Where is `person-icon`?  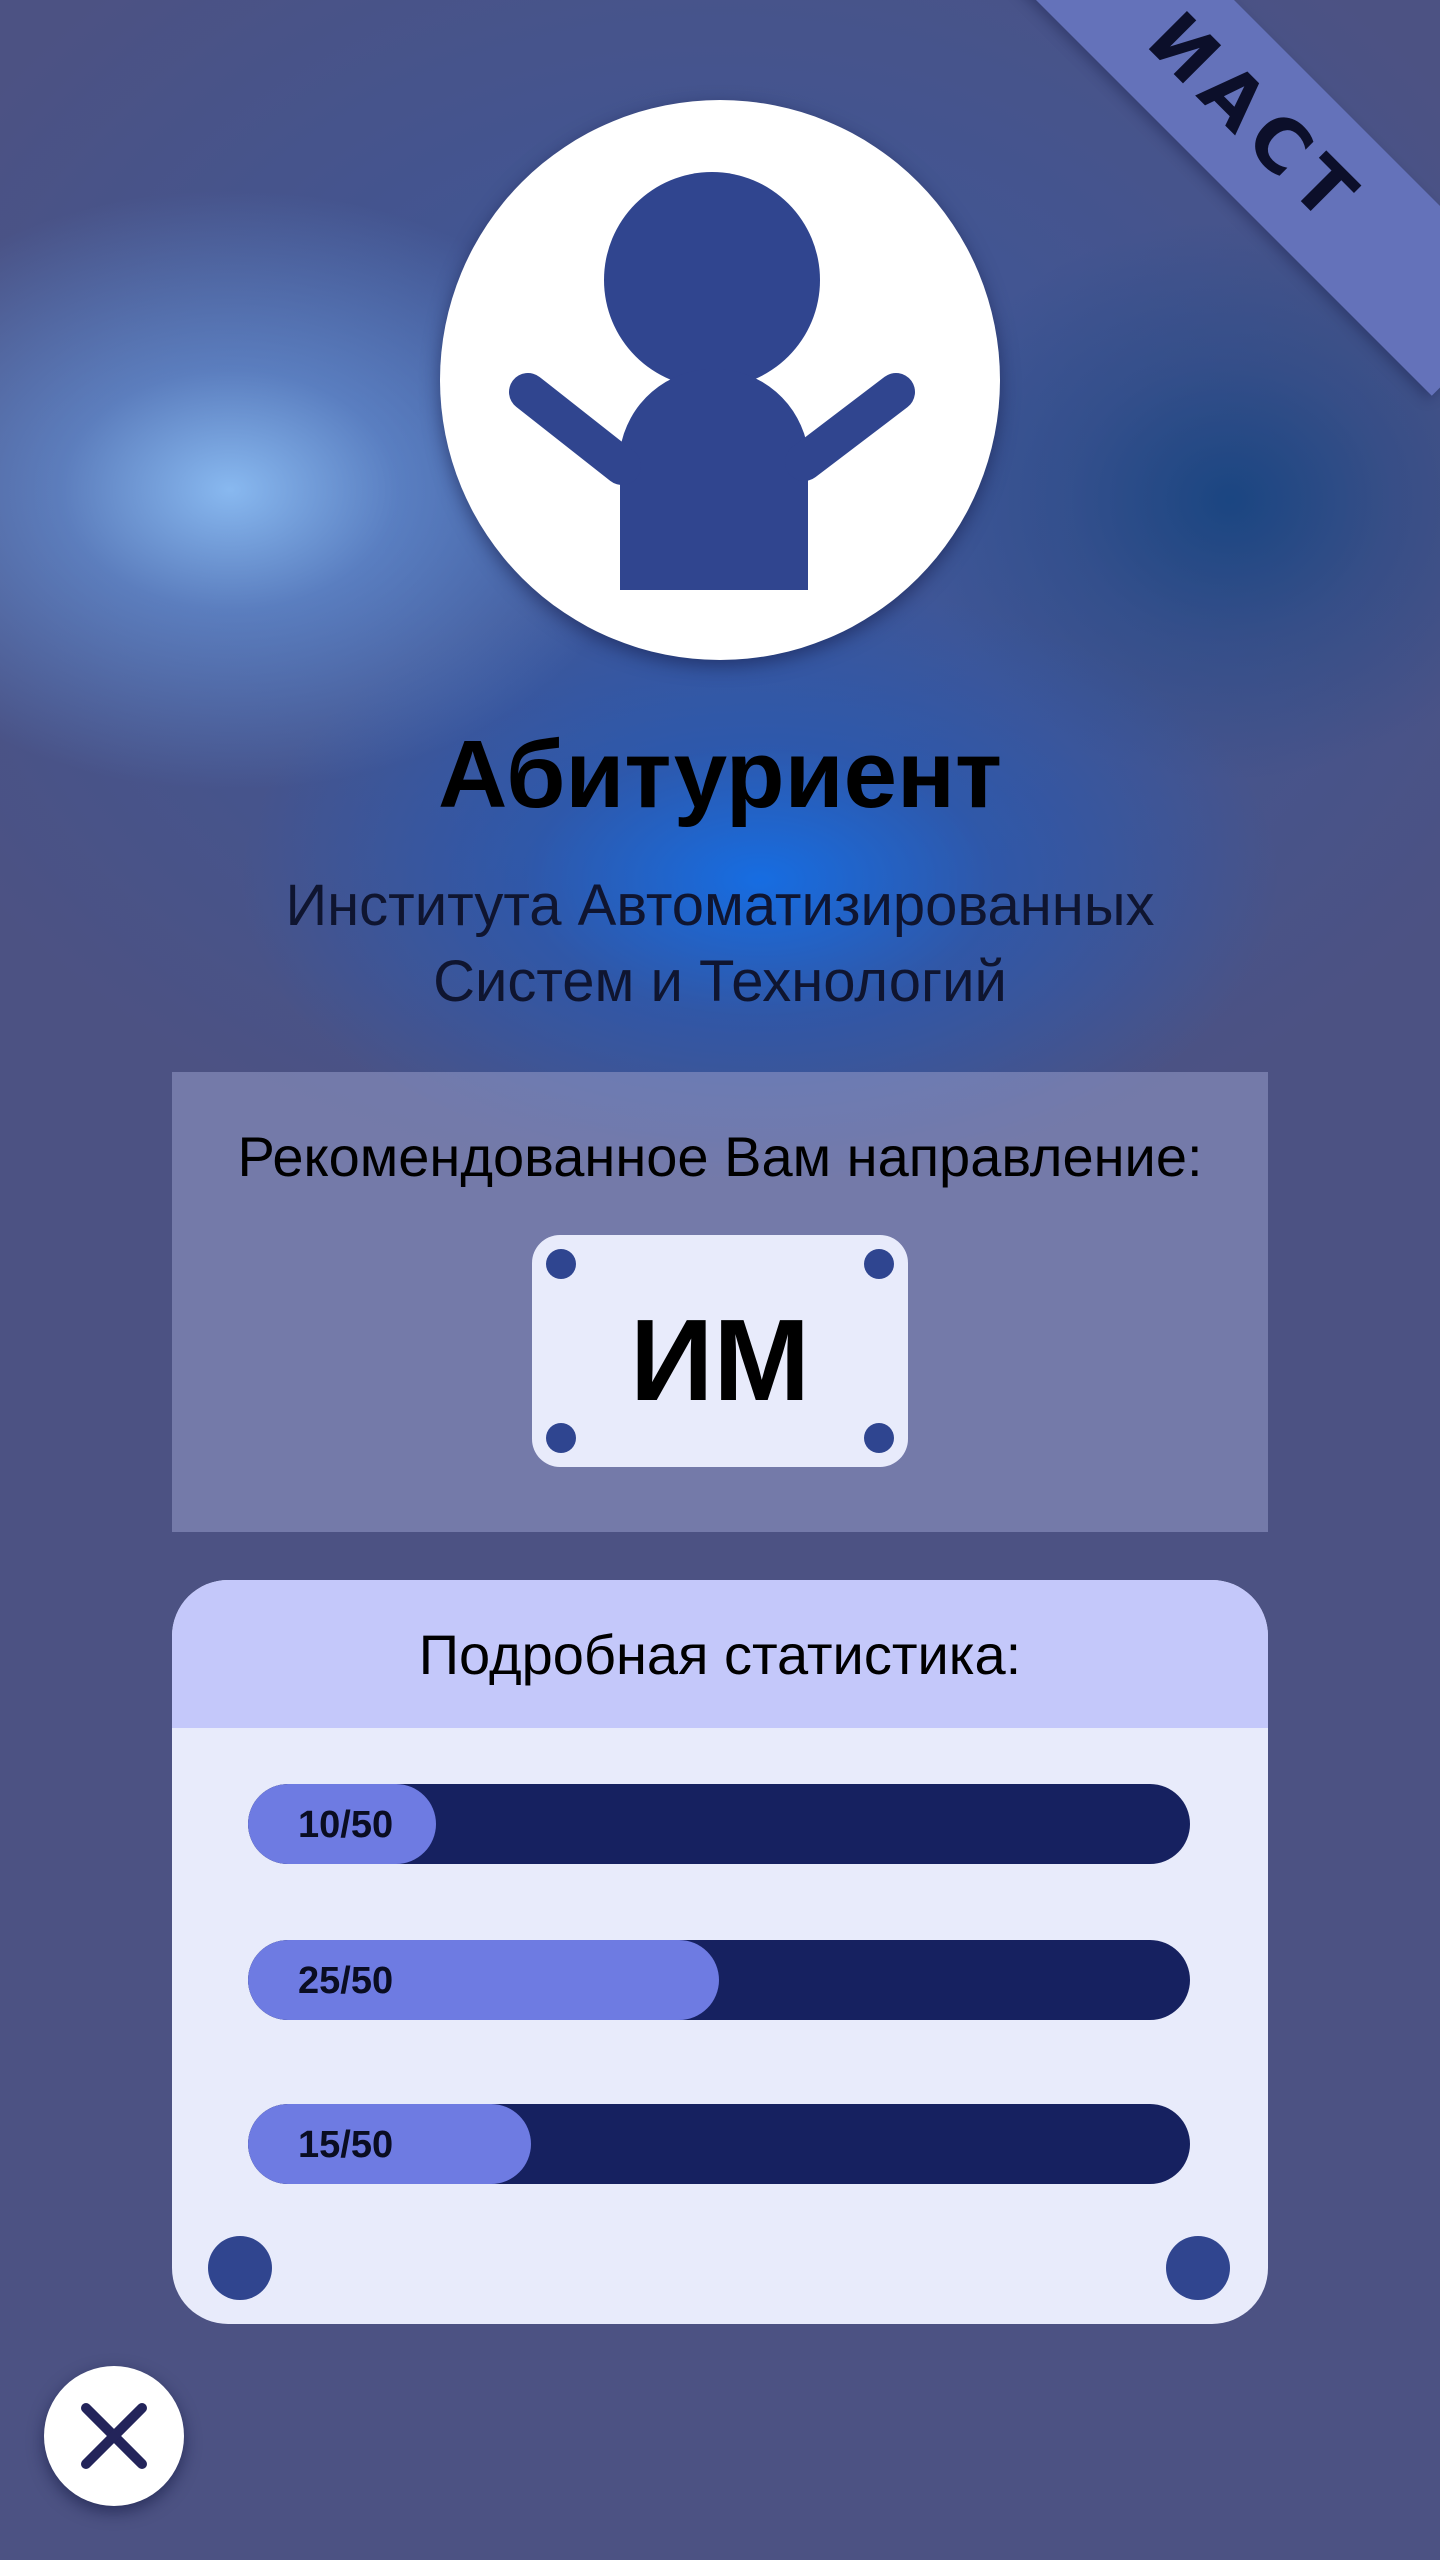
person-icon is located at coordinates (712, 381).